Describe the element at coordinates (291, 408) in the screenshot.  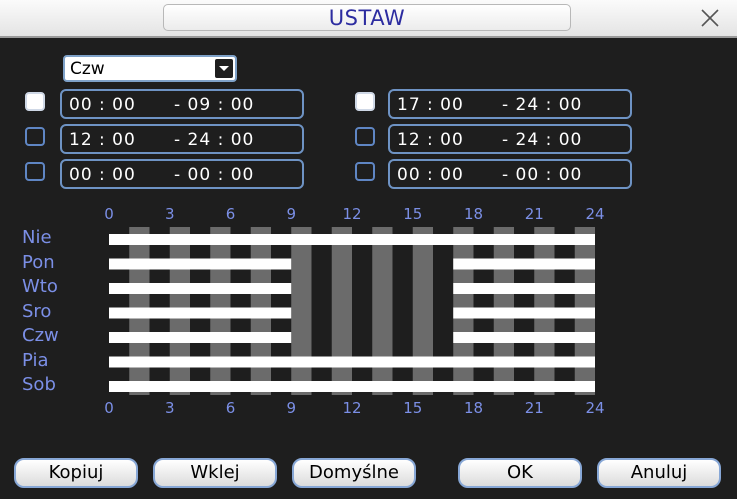
I see `hour-label-bottom: 9` at that location.